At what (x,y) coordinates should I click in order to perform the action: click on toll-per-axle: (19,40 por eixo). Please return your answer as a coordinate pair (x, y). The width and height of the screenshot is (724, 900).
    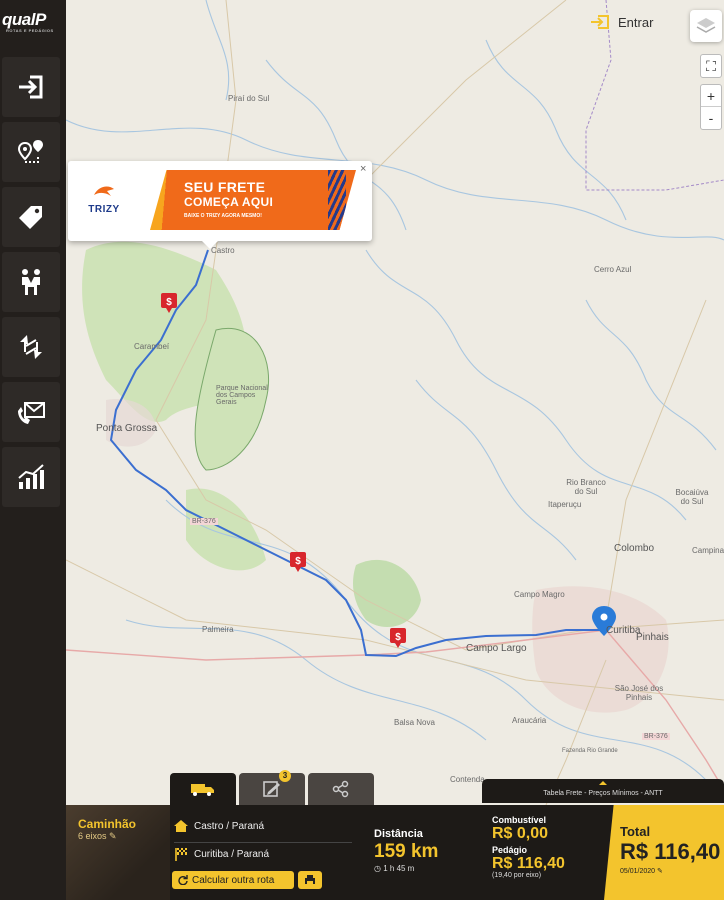
    Looking at the image, I should click on (517, 875).